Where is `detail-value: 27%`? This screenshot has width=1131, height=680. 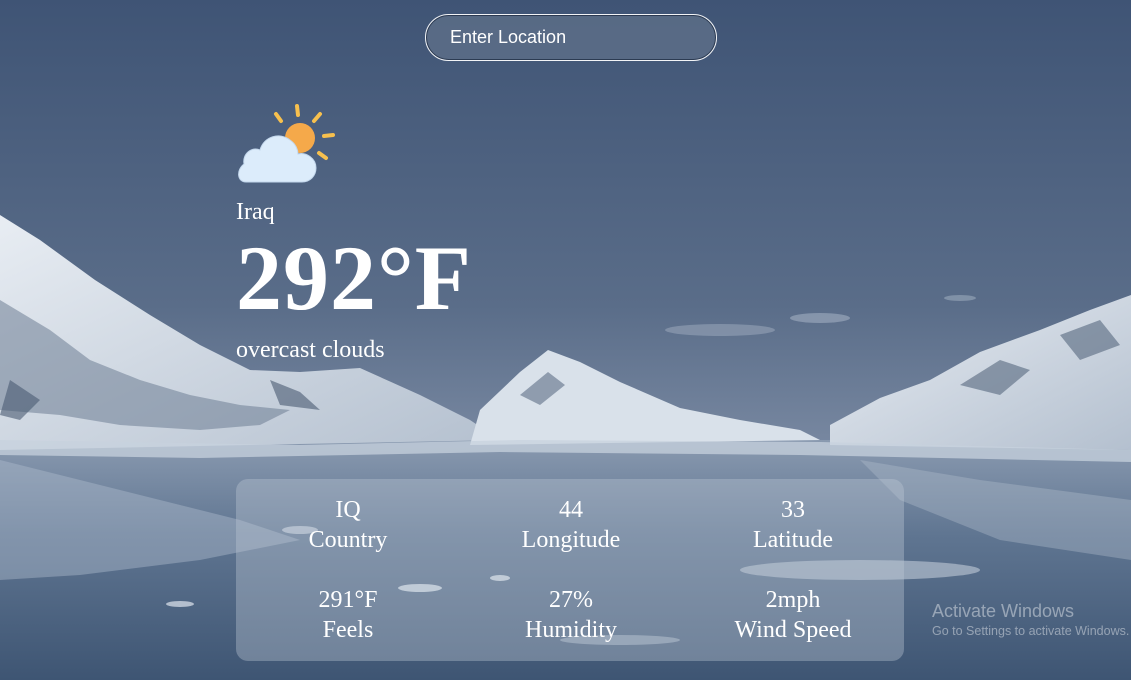
detail-value: 27% is located at coordinates (571, 600).